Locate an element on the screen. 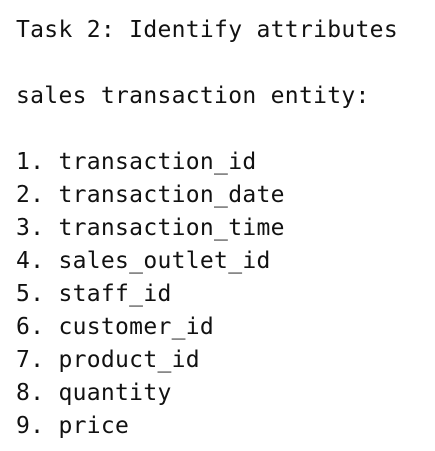 The height and width of the screenshot is (451, 435). entity-heading: sales transaction entity: is located at coordinates (193, 96).